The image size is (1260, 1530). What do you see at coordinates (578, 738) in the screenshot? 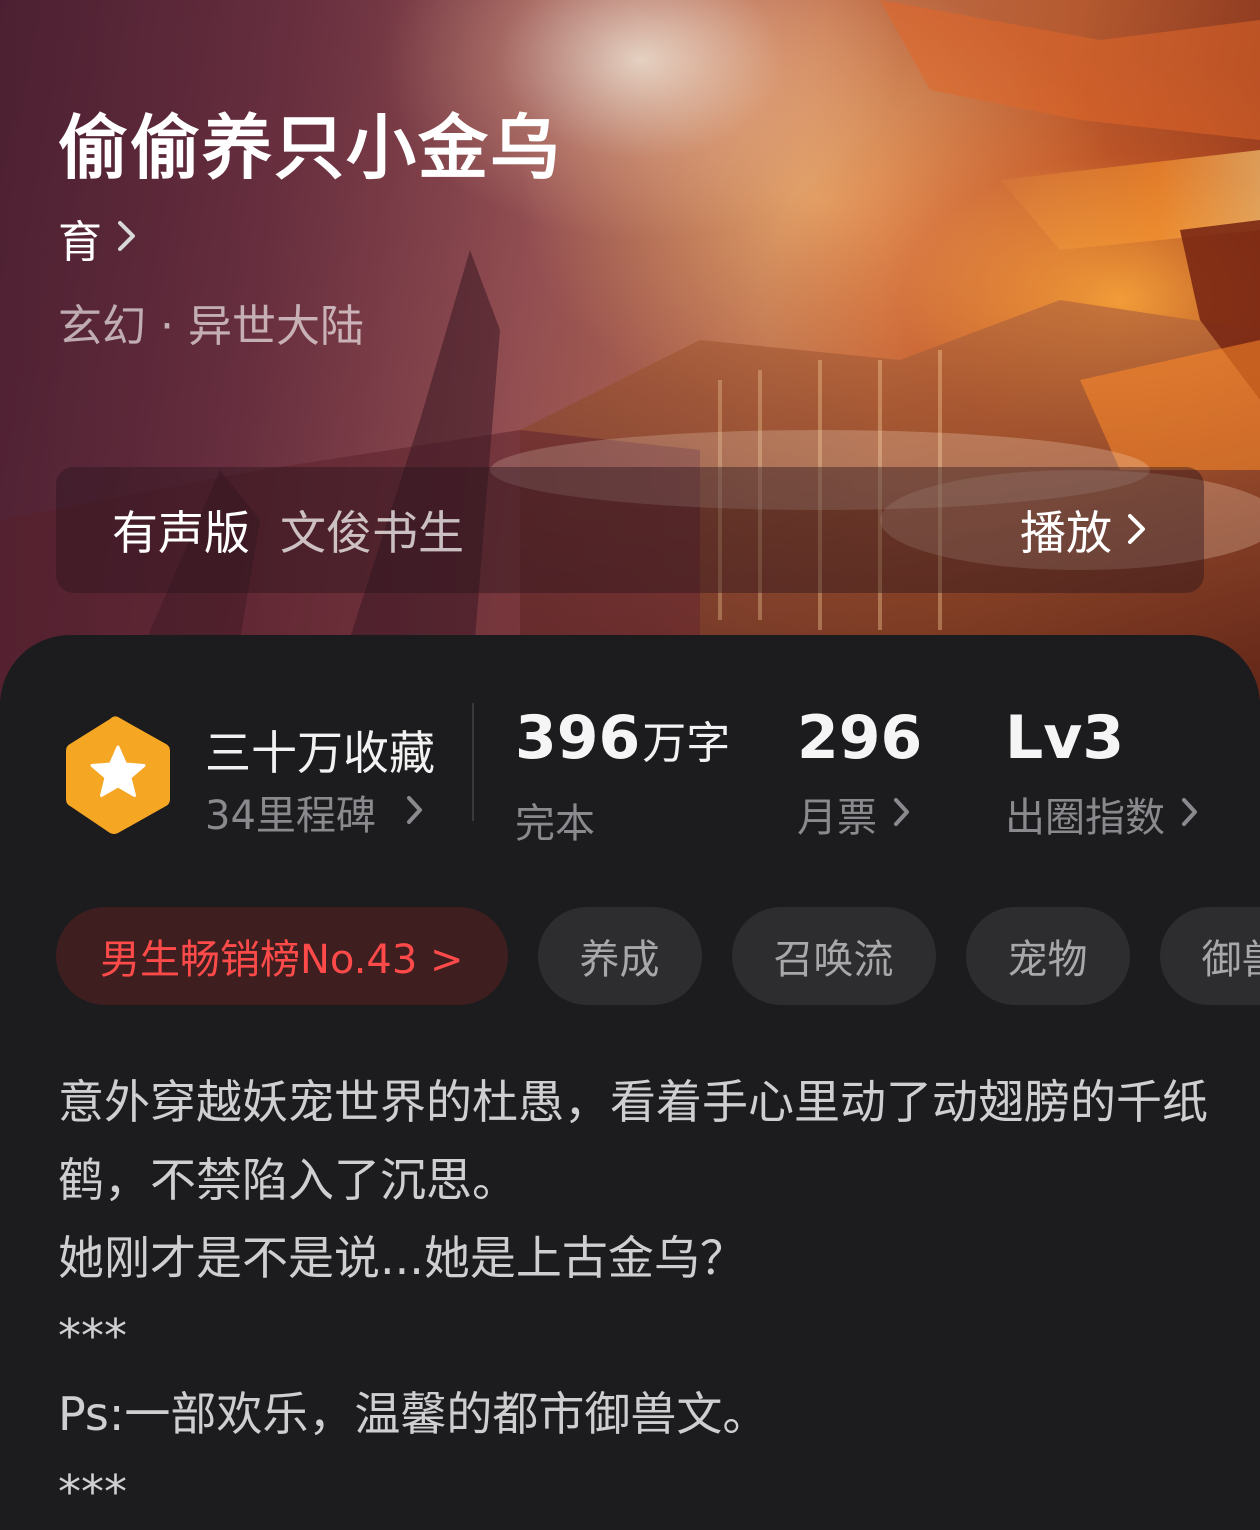
I see `word-count-value: 396` at bounding box center [578, 738].